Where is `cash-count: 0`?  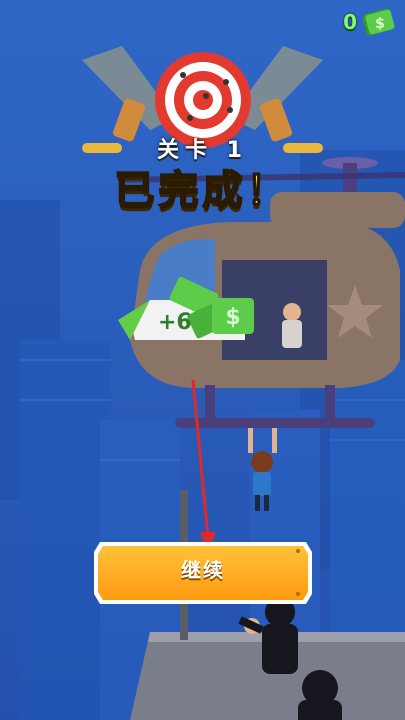 cash-count: 0 is located at coordinates (350, 22).